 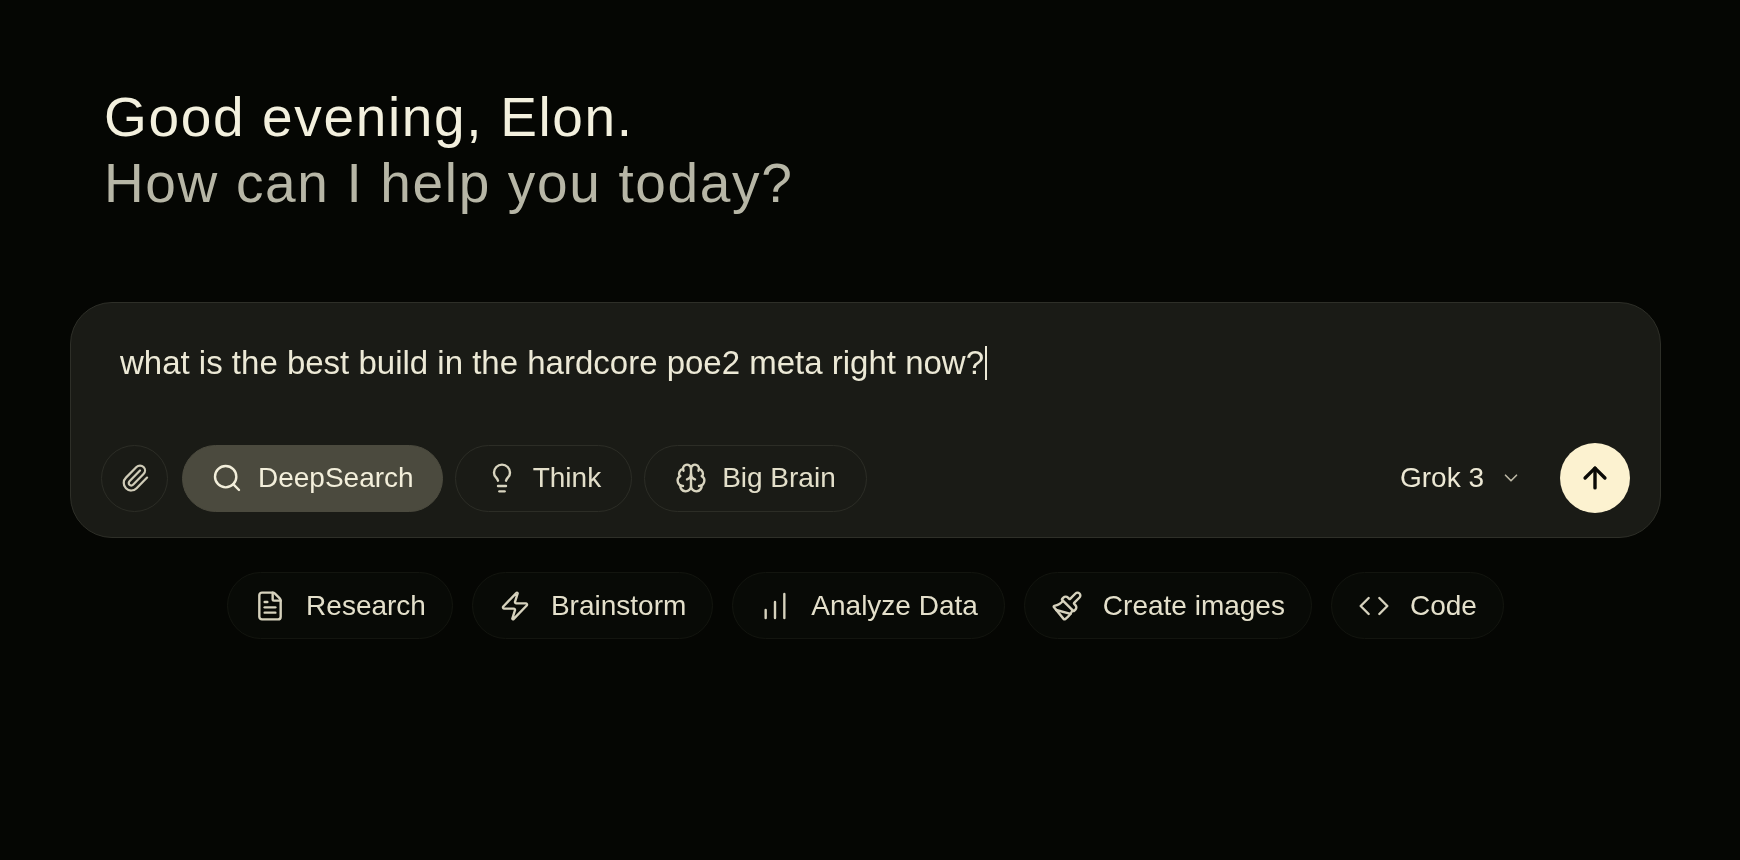 What do you see at coordinates (865, 363) in the screenshot?
I see `prompt-input: what is the best build in the hardcore poe2 meta right now?` at bounding box center [865, 363].